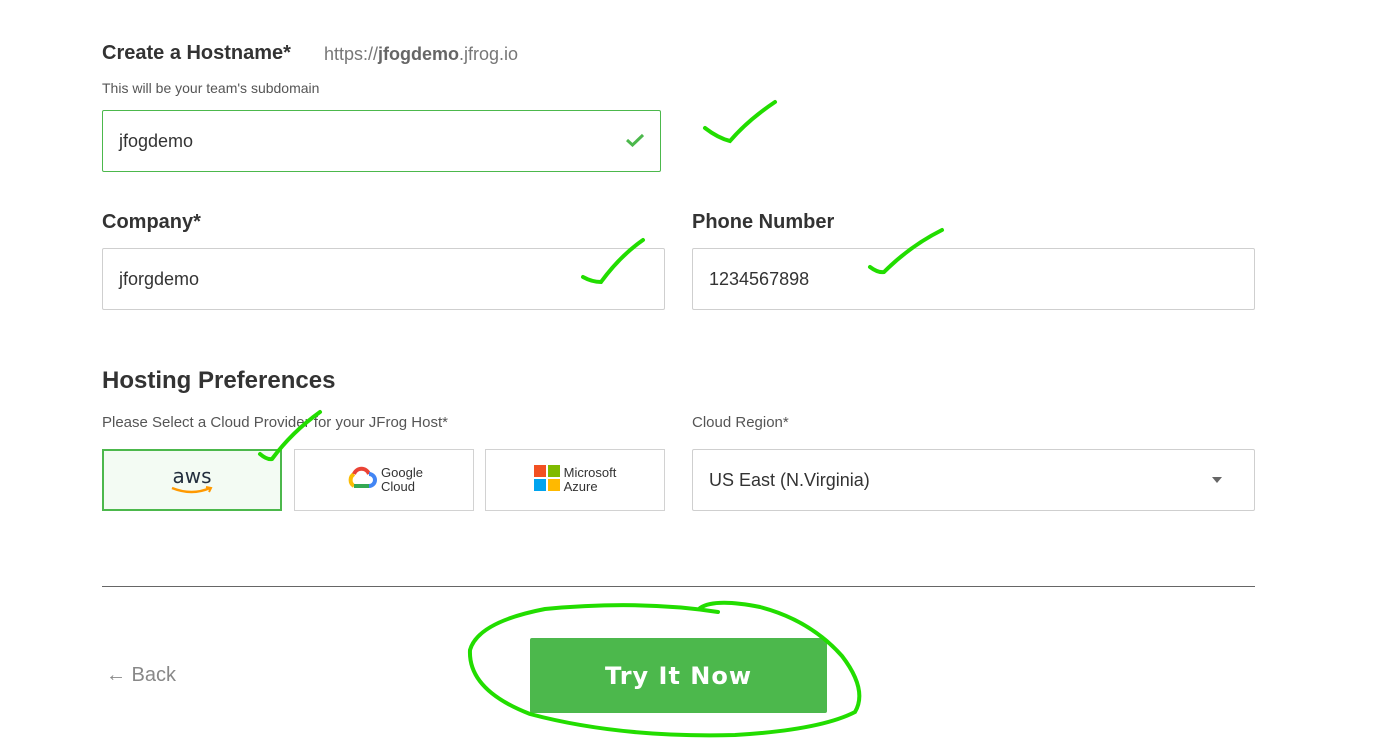 Image resolution: width=1375 pixels, height=740 pixels. Describe the element at coordinates (759, 278) in the screenshot. I see `phone-input-value: 1234567898` at that location.